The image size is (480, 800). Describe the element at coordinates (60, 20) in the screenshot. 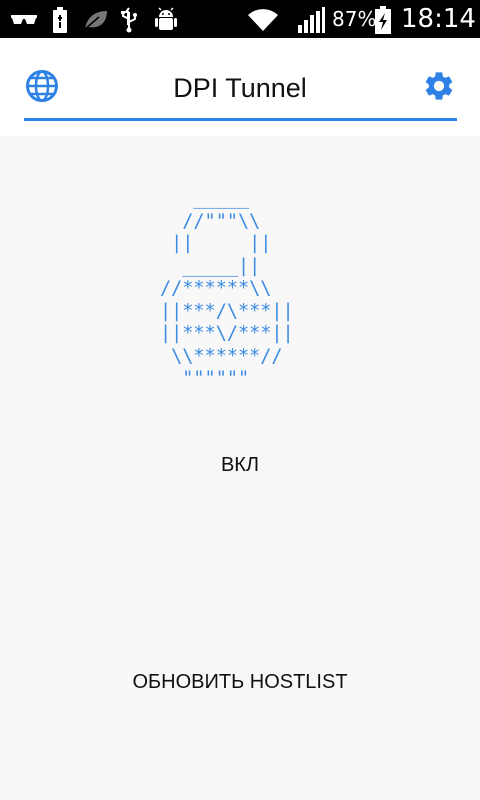

I see `battery-saver-icon` at that location.